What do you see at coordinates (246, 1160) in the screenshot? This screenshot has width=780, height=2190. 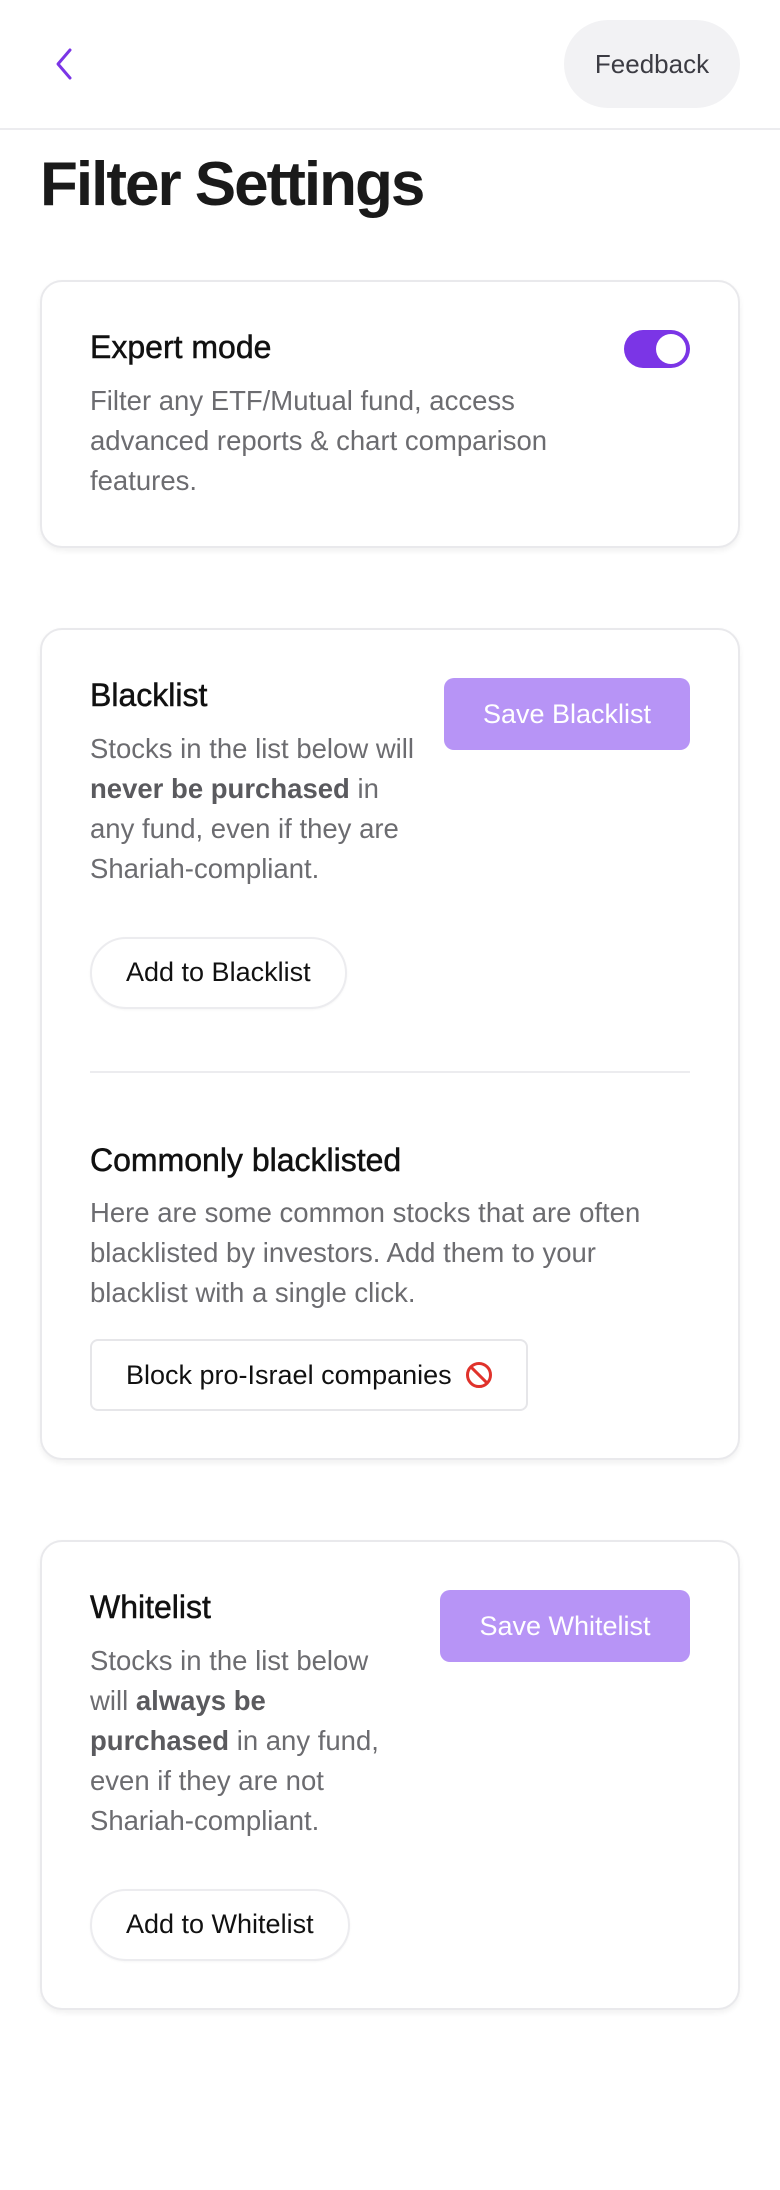 I see `commonly-blacklisted-title: Commonly blacklisted` at bounding box center [246, 1160].